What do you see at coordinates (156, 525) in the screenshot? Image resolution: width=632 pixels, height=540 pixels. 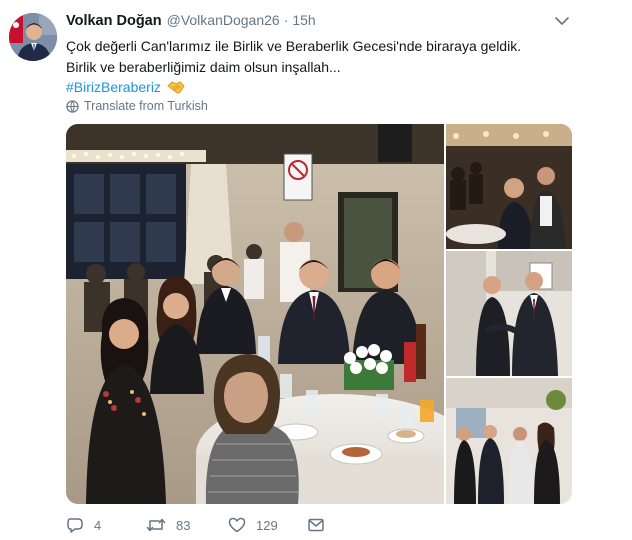 I see `retweet-icon` at bounding box center [156, 525].